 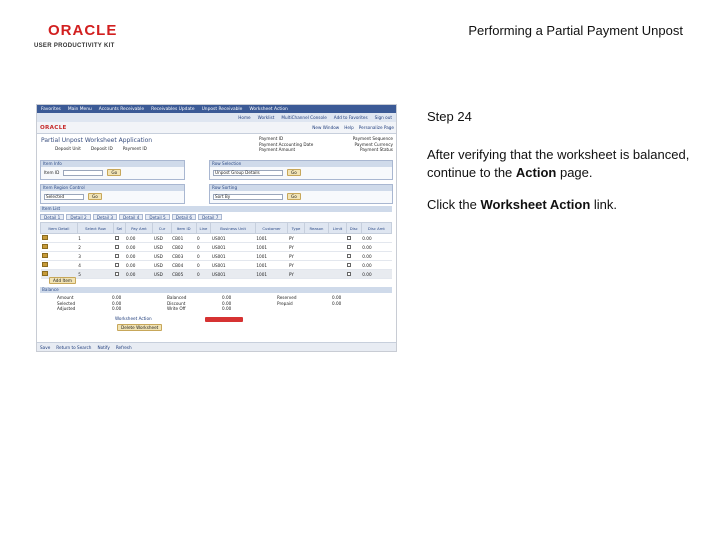 I want to click on col-header: Sel, so click(x=119, y=228).